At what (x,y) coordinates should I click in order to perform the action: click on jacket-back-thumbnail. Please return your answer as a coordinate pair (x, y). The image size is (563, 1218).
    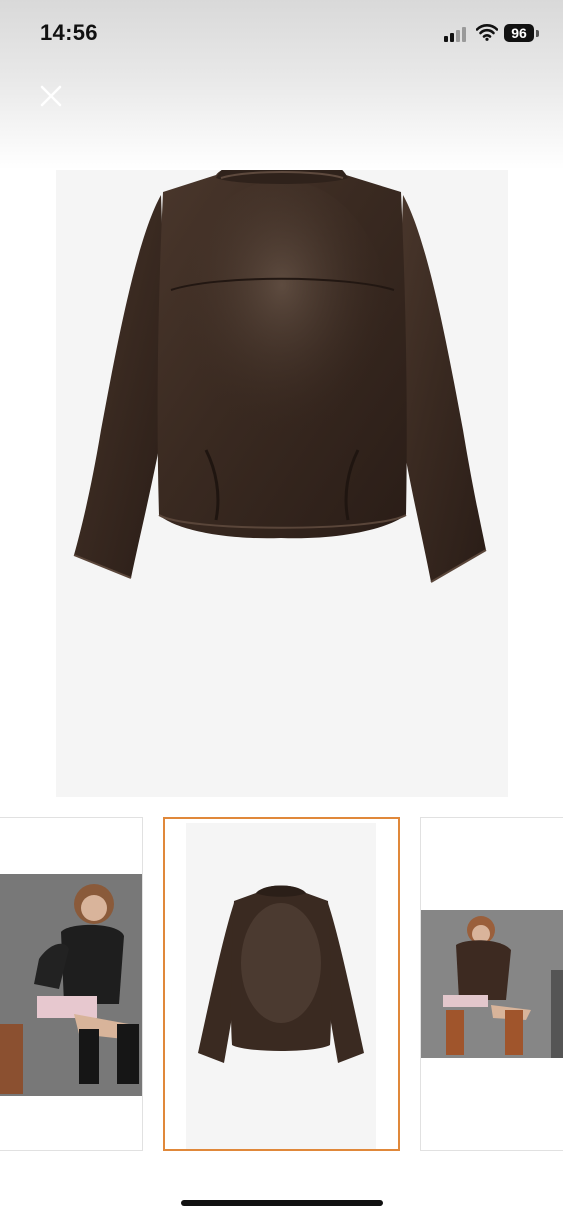
    Looking at the image, I should click on (281, 974).